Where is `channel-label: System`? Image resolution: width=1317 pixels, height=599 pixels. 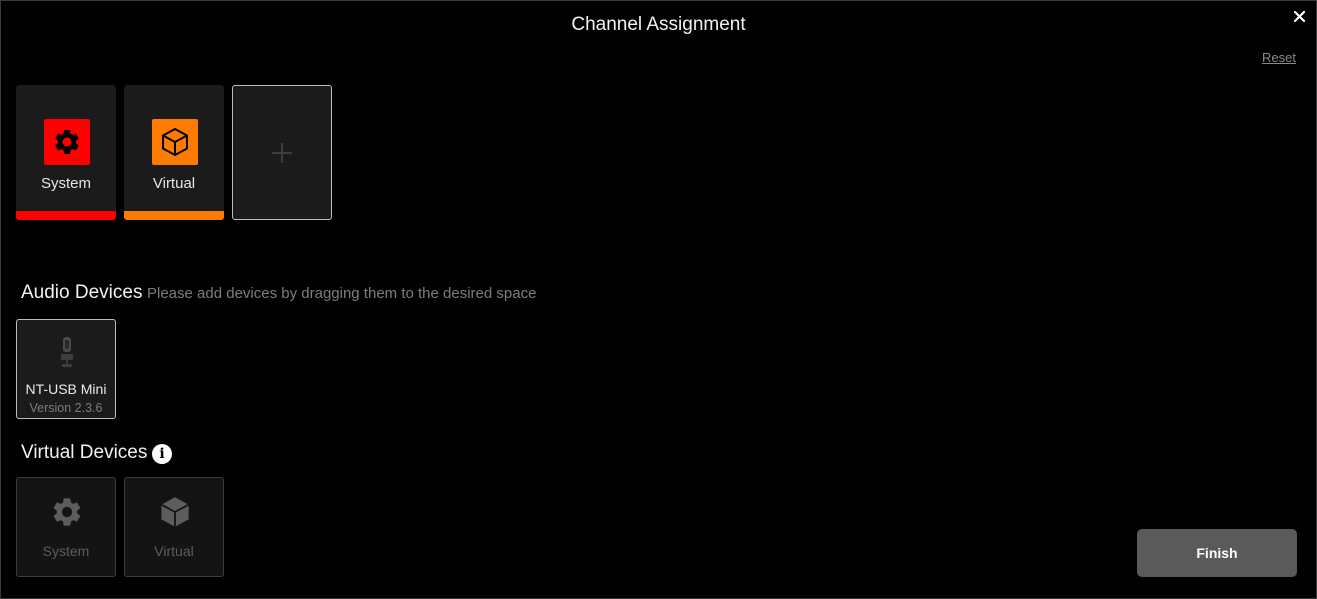 channel-label: System is located at coordinates (65, 183).